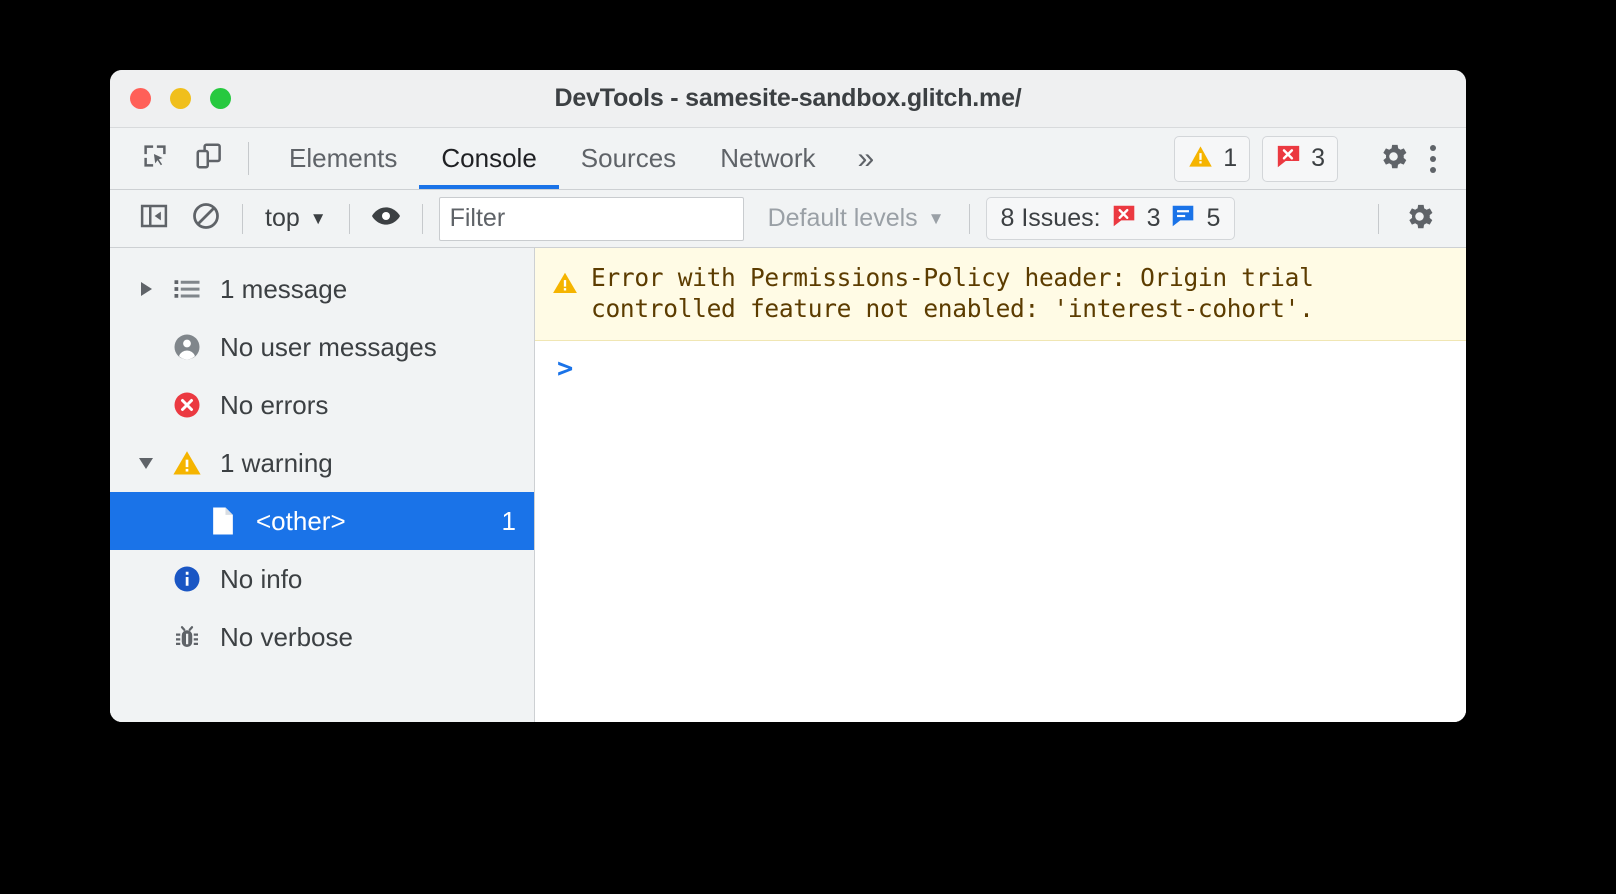 The width and height of the screenshot is (1616, 894). I want to click on tab-console-label: Console, so click(489, 158).